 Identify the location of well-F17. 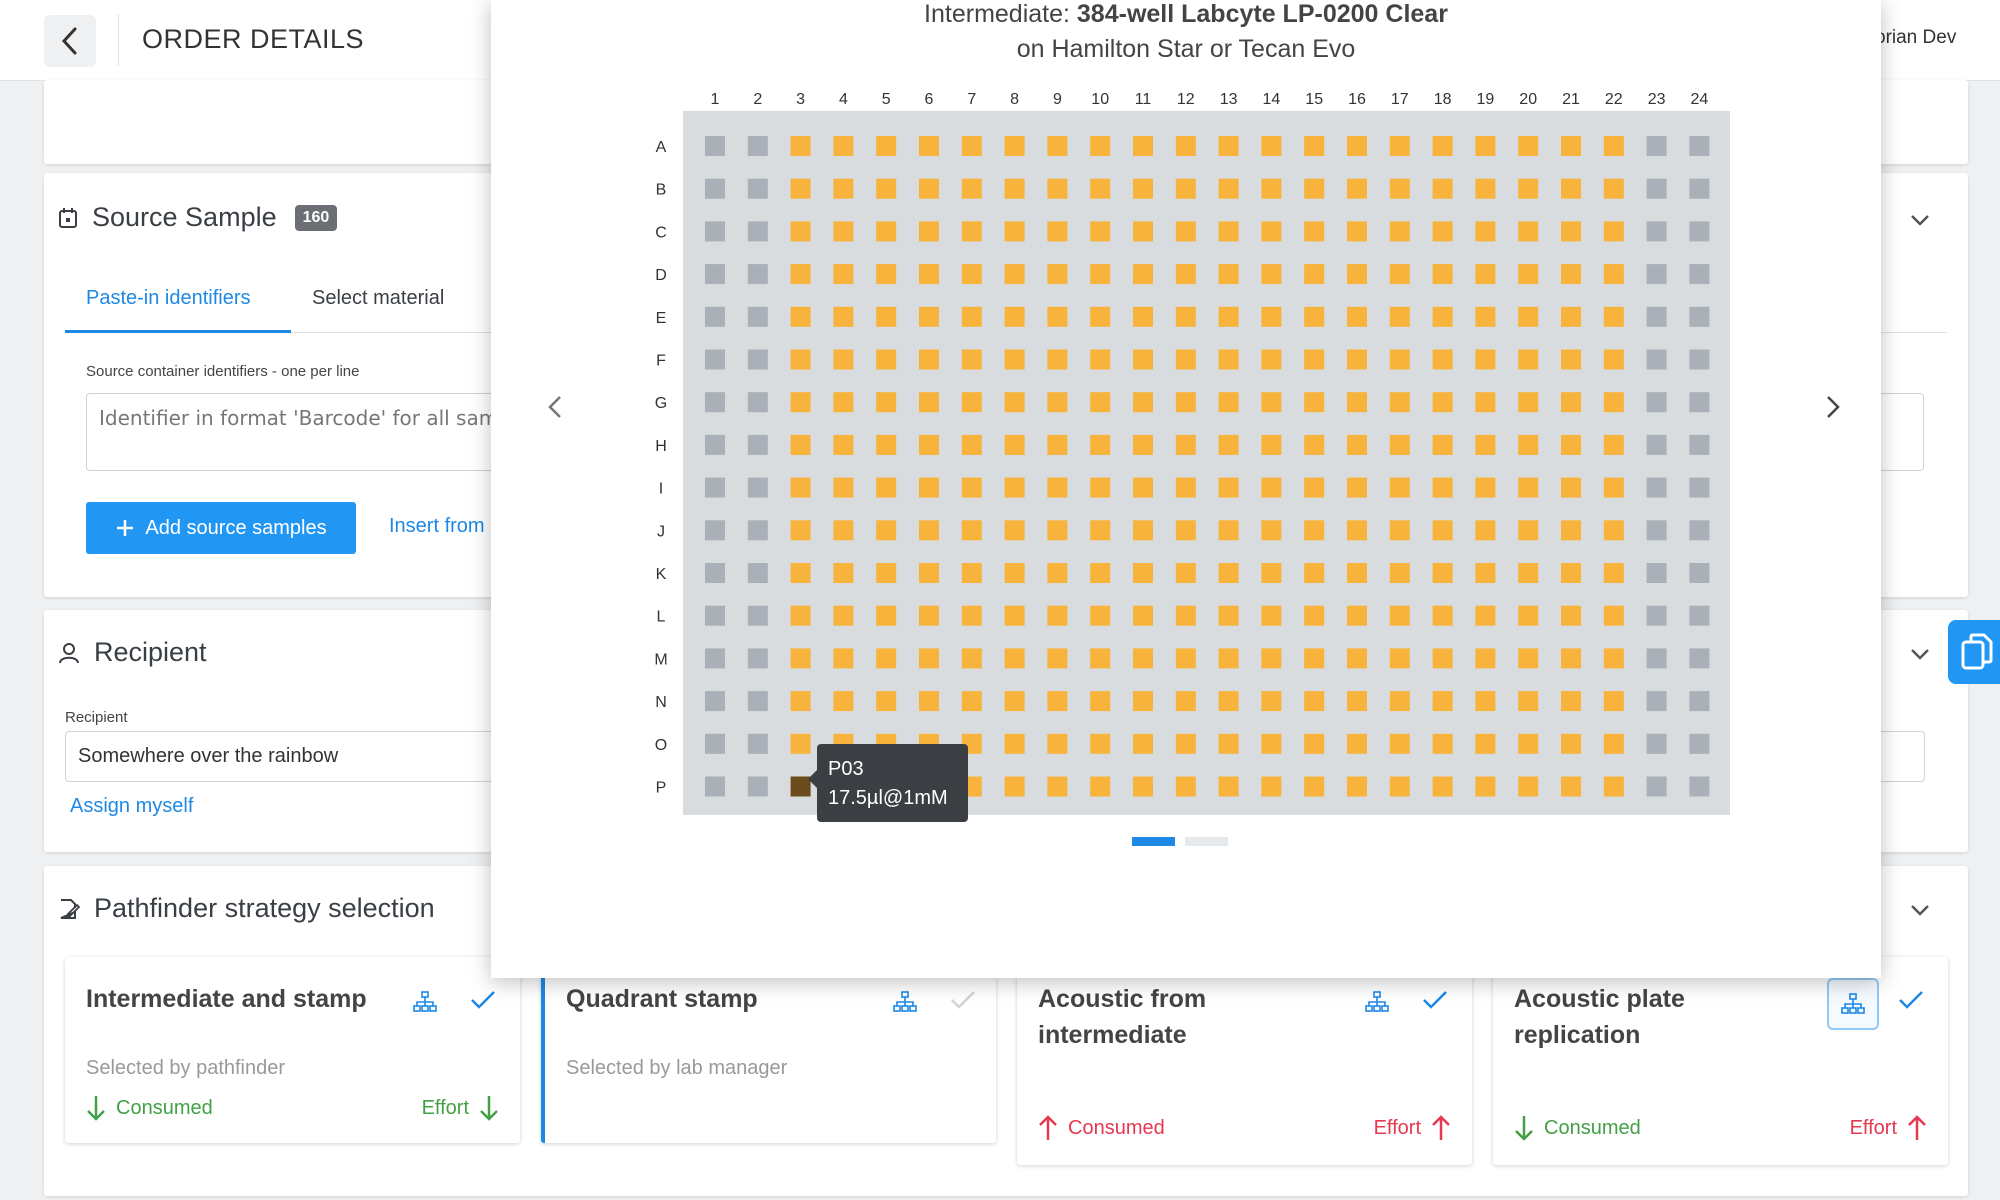
(1399, 359).